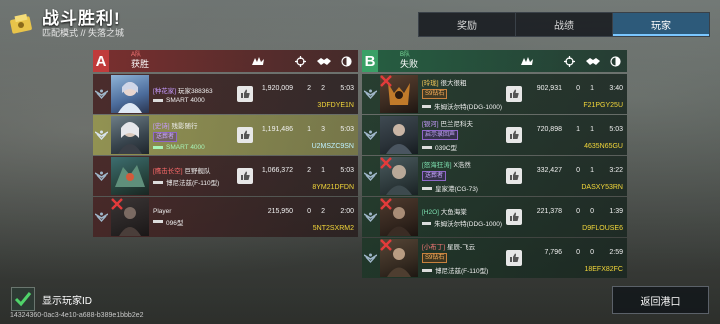 Image resolution: width=720 pixels, height=324 pixels. I want to click on match-mode-subtitle: 匹配模式 // 失落之城, so click(83, 32).